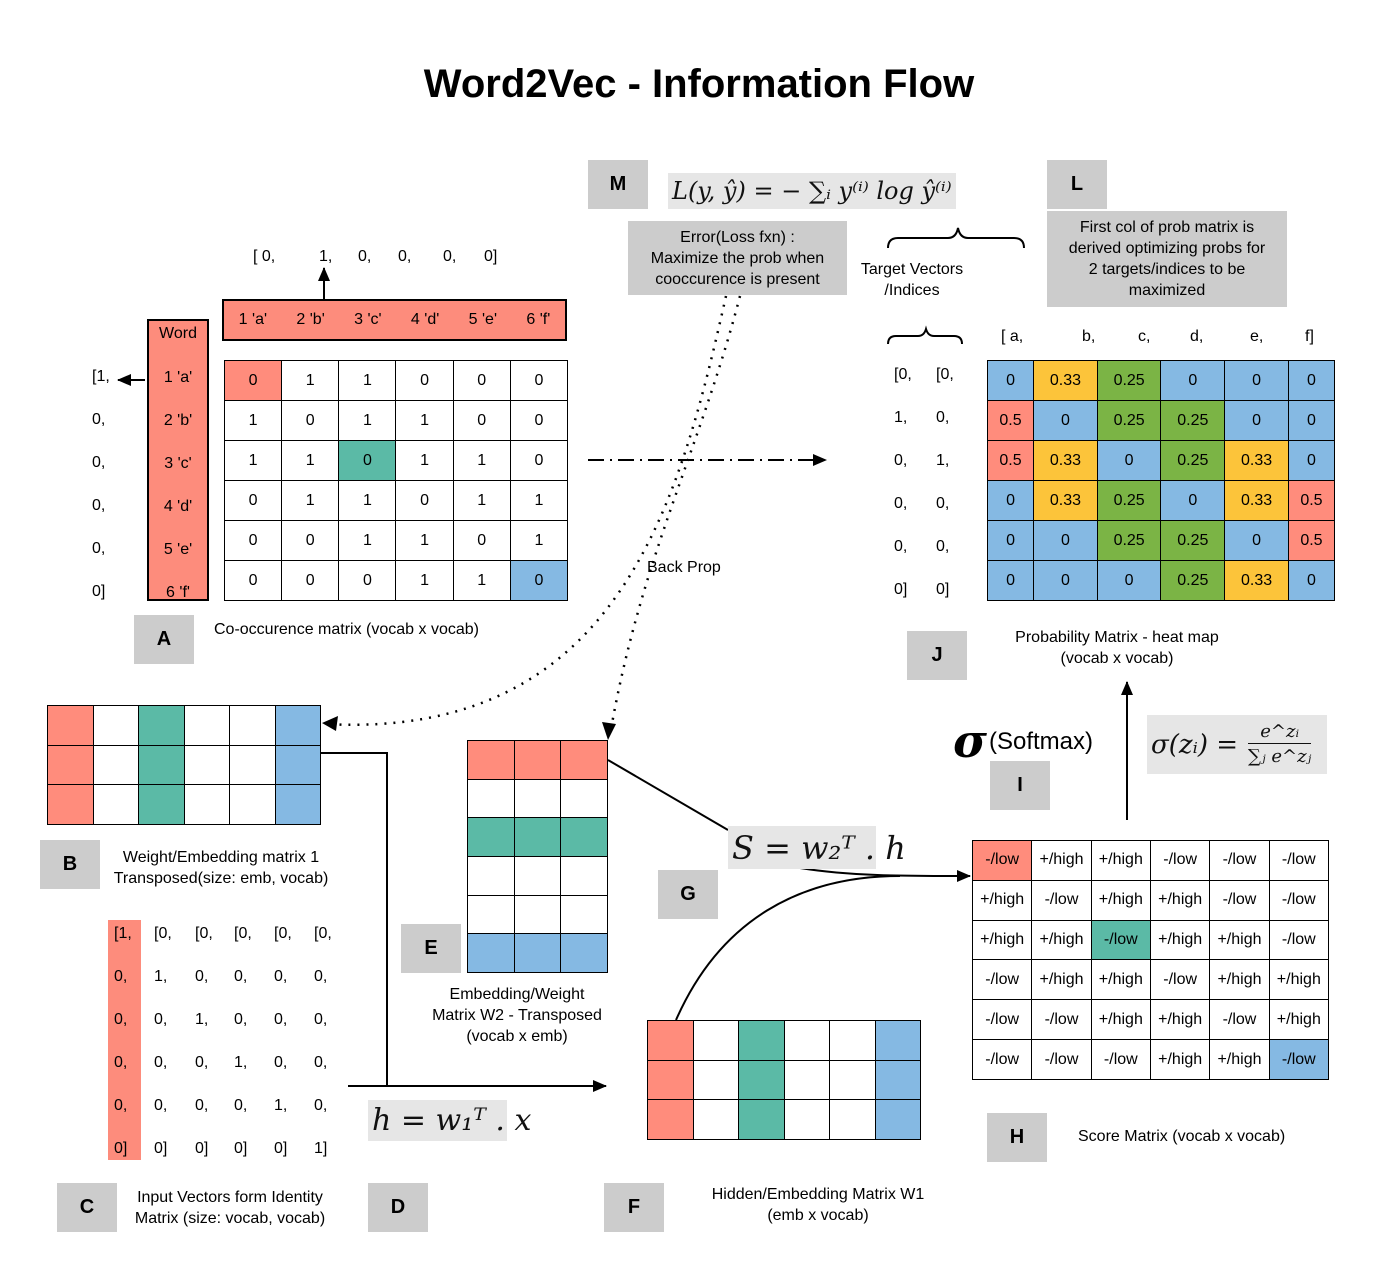 This screenshot has height=1287, width=1376. I want to click on diagram-title: Word2Vec - Information Flow, so click(699, 84).